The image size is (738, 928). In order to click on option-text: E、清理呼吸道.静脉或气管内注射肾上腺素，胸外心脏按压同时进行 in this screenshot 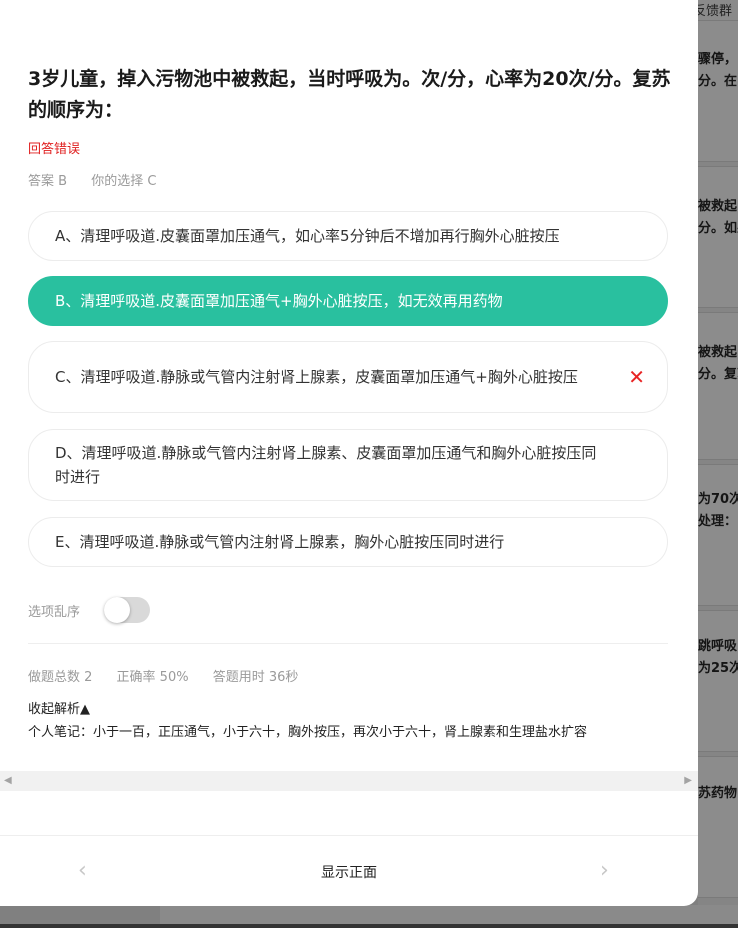, I will do `click(280, 542)`.